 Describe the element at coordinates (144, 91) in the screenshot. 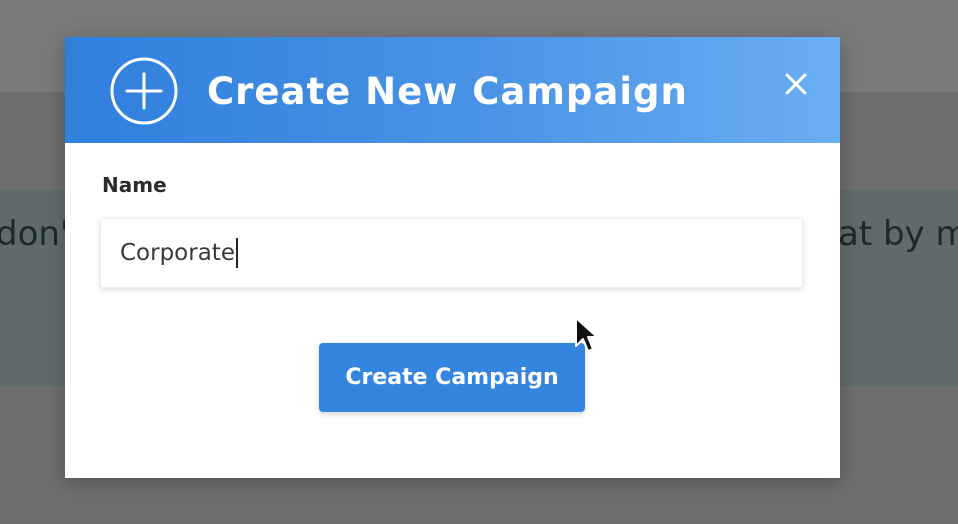

I see `plus-circle-icon` at that location.